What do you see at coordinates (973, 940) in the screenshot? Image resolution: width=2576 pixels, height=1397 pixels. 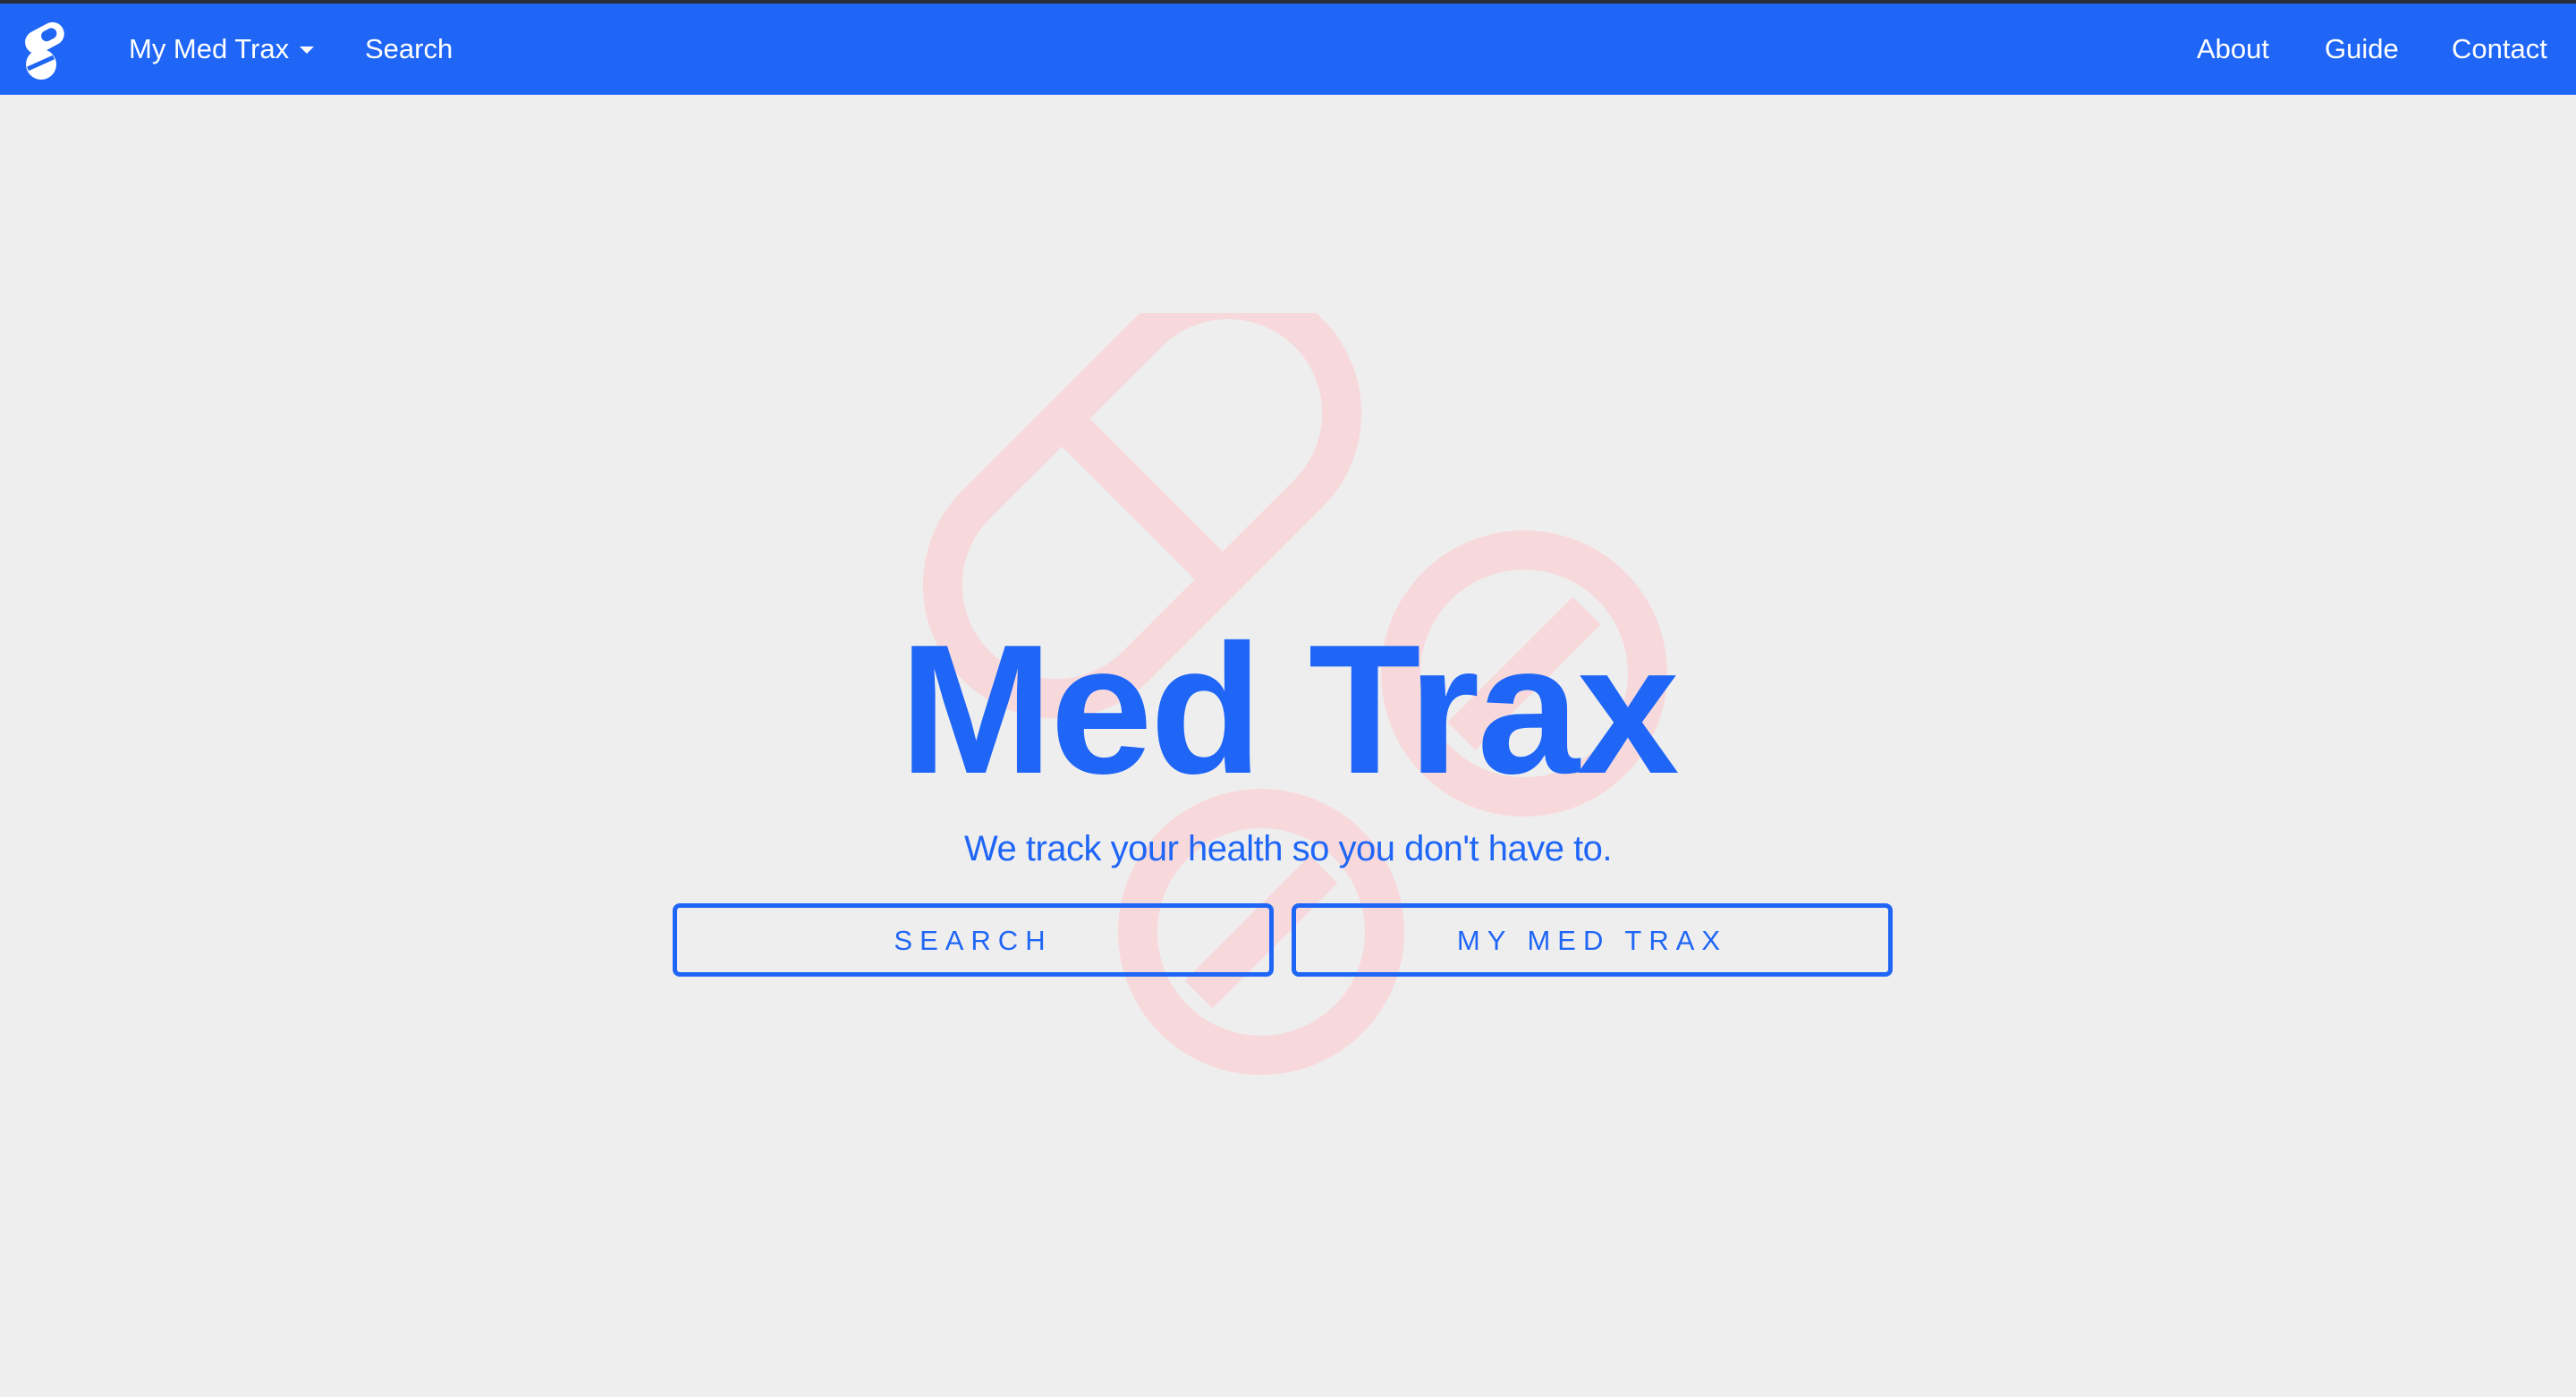 I see `hero-search-button: SEARCH` at bounding box center [973, 940].